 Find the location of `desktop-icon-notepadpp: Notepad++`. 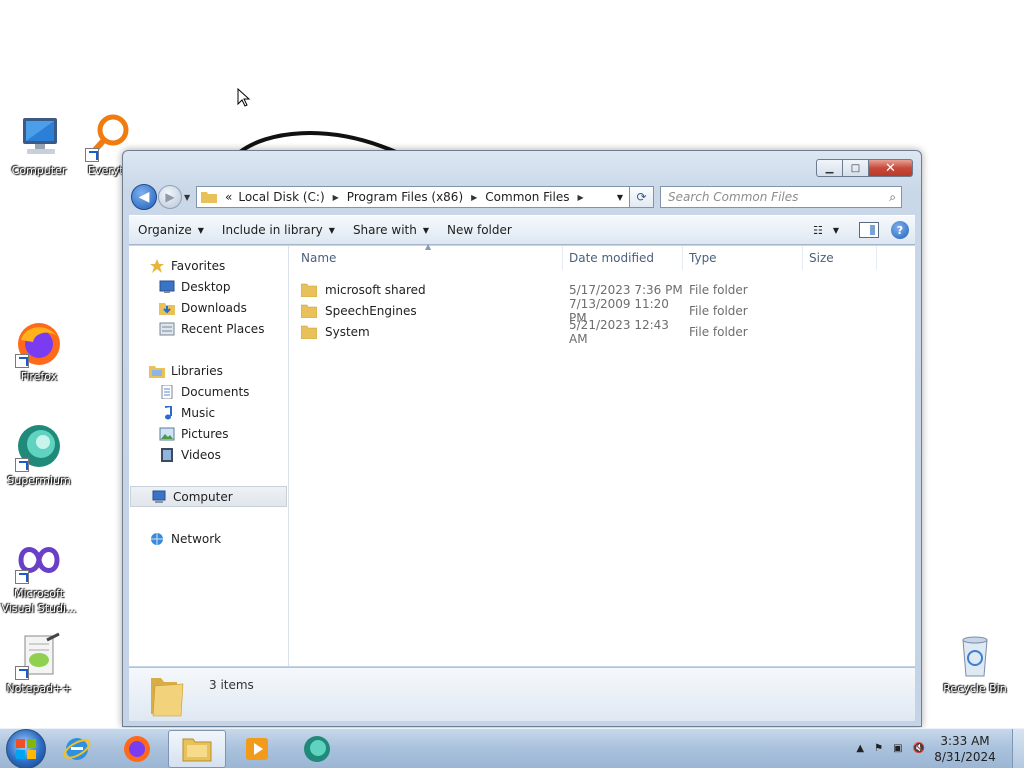

desktop-icon-notepadpp: Notepad++ is located at coordinates (39, 664).